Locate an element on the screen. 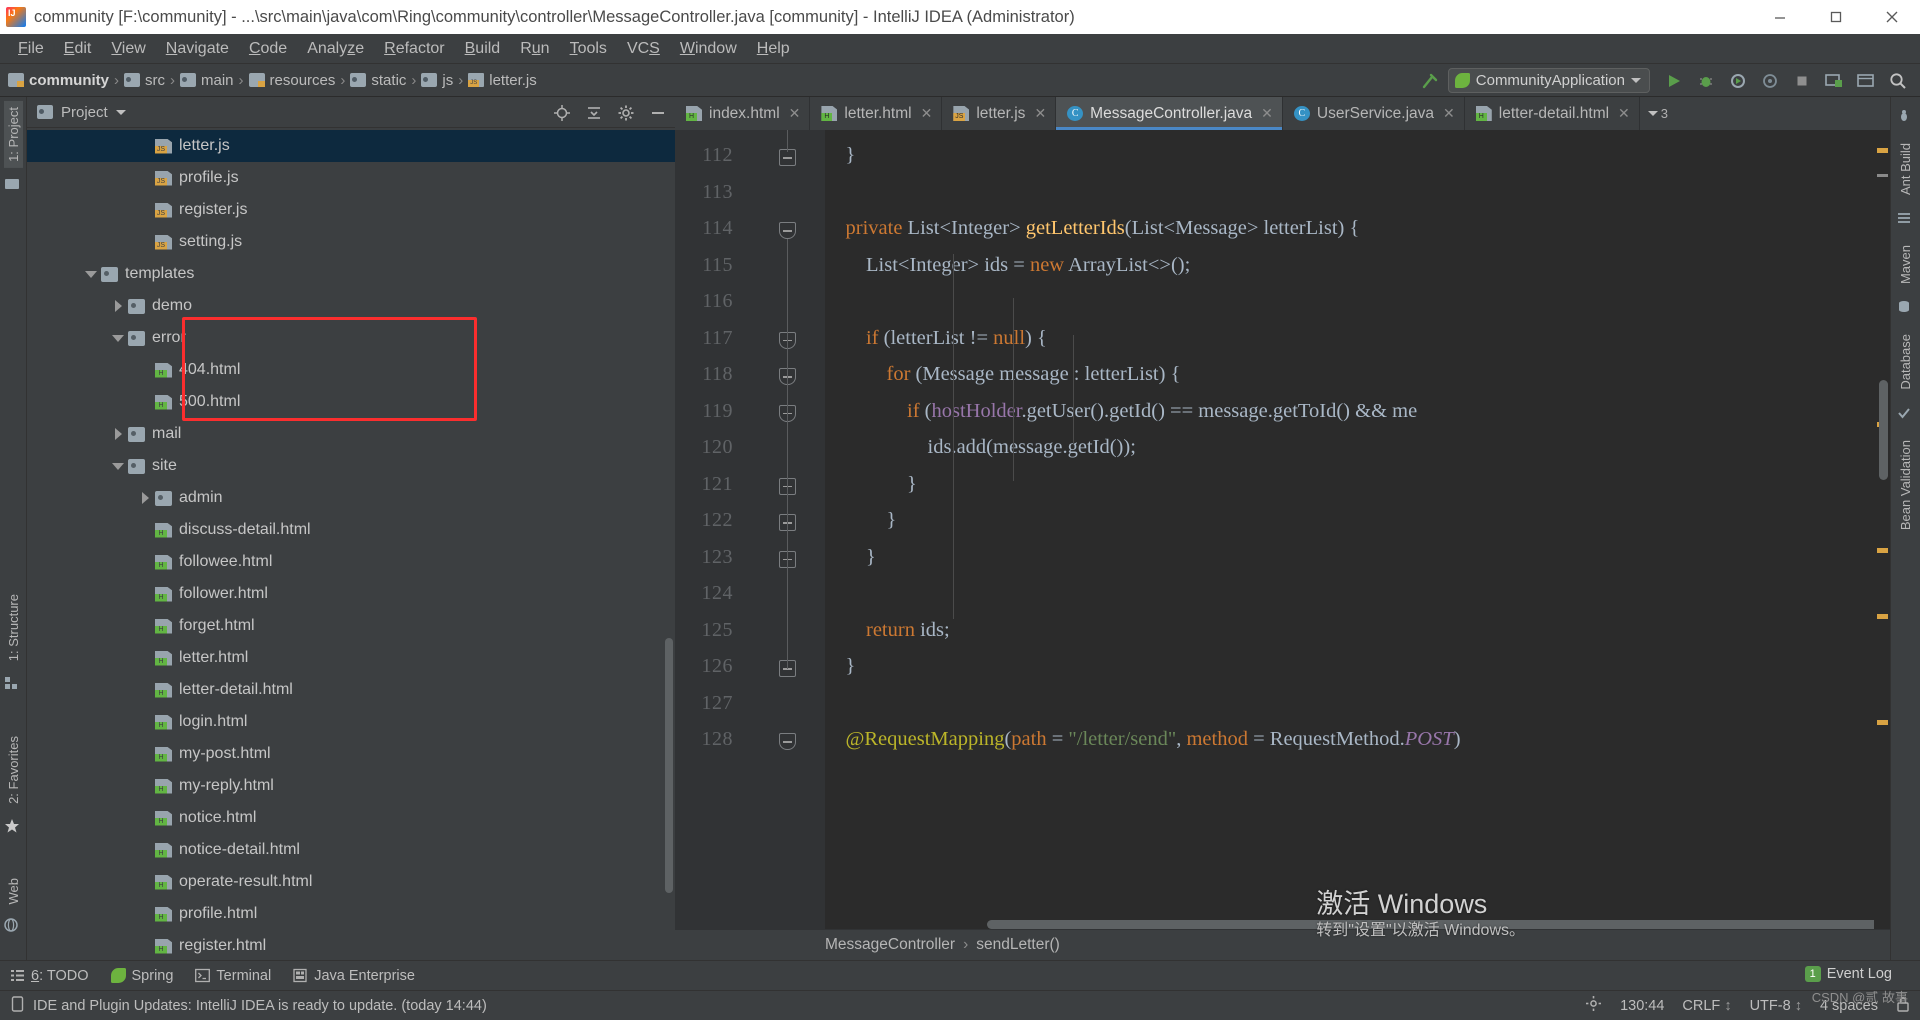  maximize-icon is located at coordinates (1836, 17).